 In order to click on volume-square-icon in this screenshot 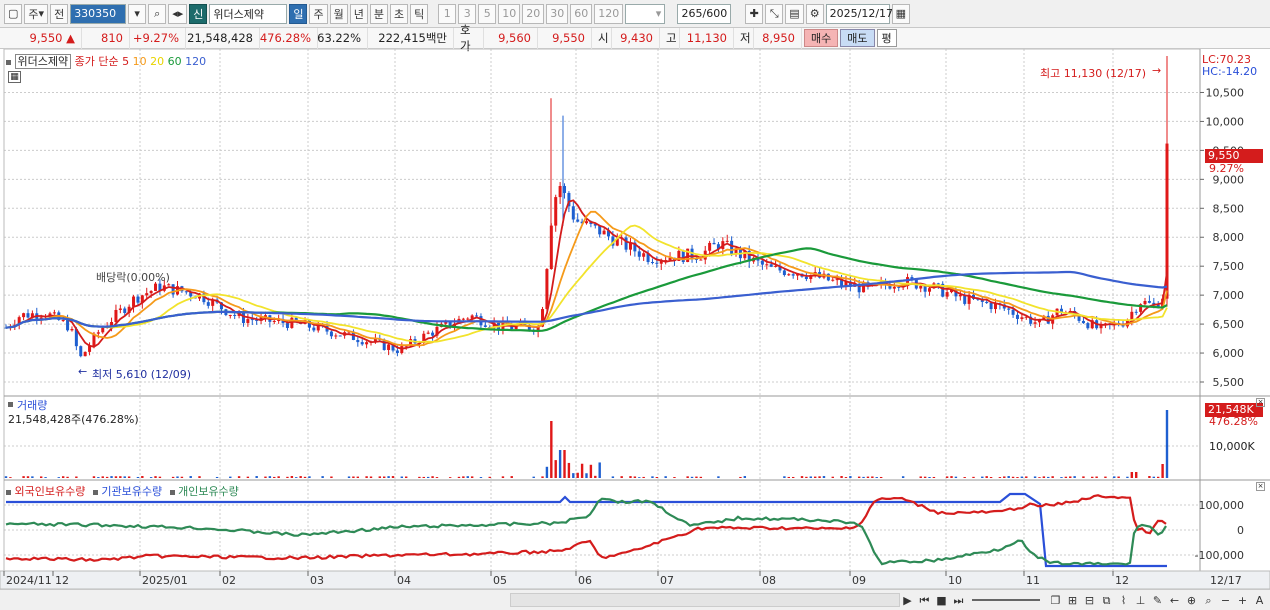, I will do `click(10, 404)`.